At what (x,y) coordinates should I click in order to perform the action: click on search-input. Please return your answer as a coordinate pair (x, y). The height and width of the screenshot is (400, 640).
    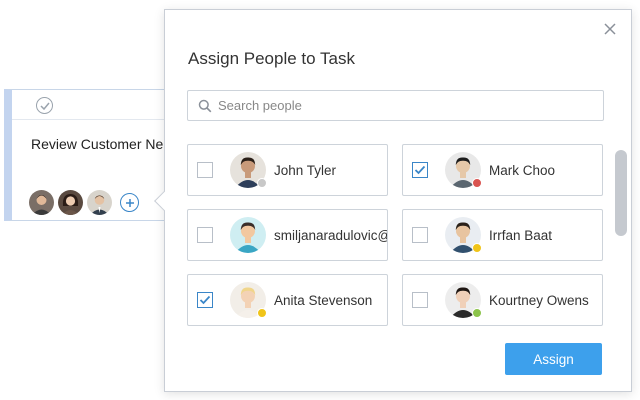
    Looking at the image, I should click on (408, 105).